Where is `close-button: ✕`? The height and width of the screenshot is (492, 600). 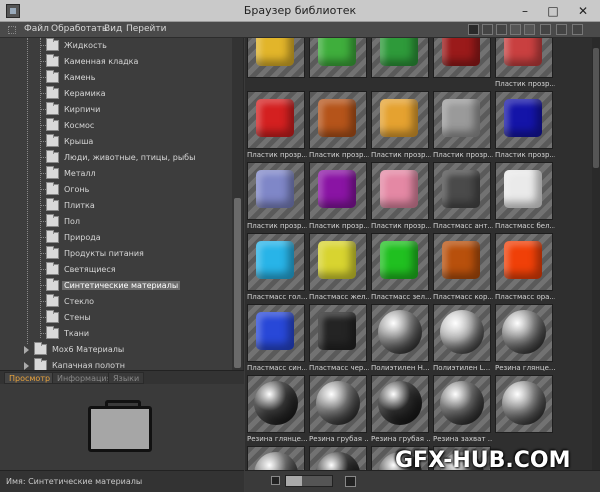 close-button: ✕ is located at coordinates (583, 11).